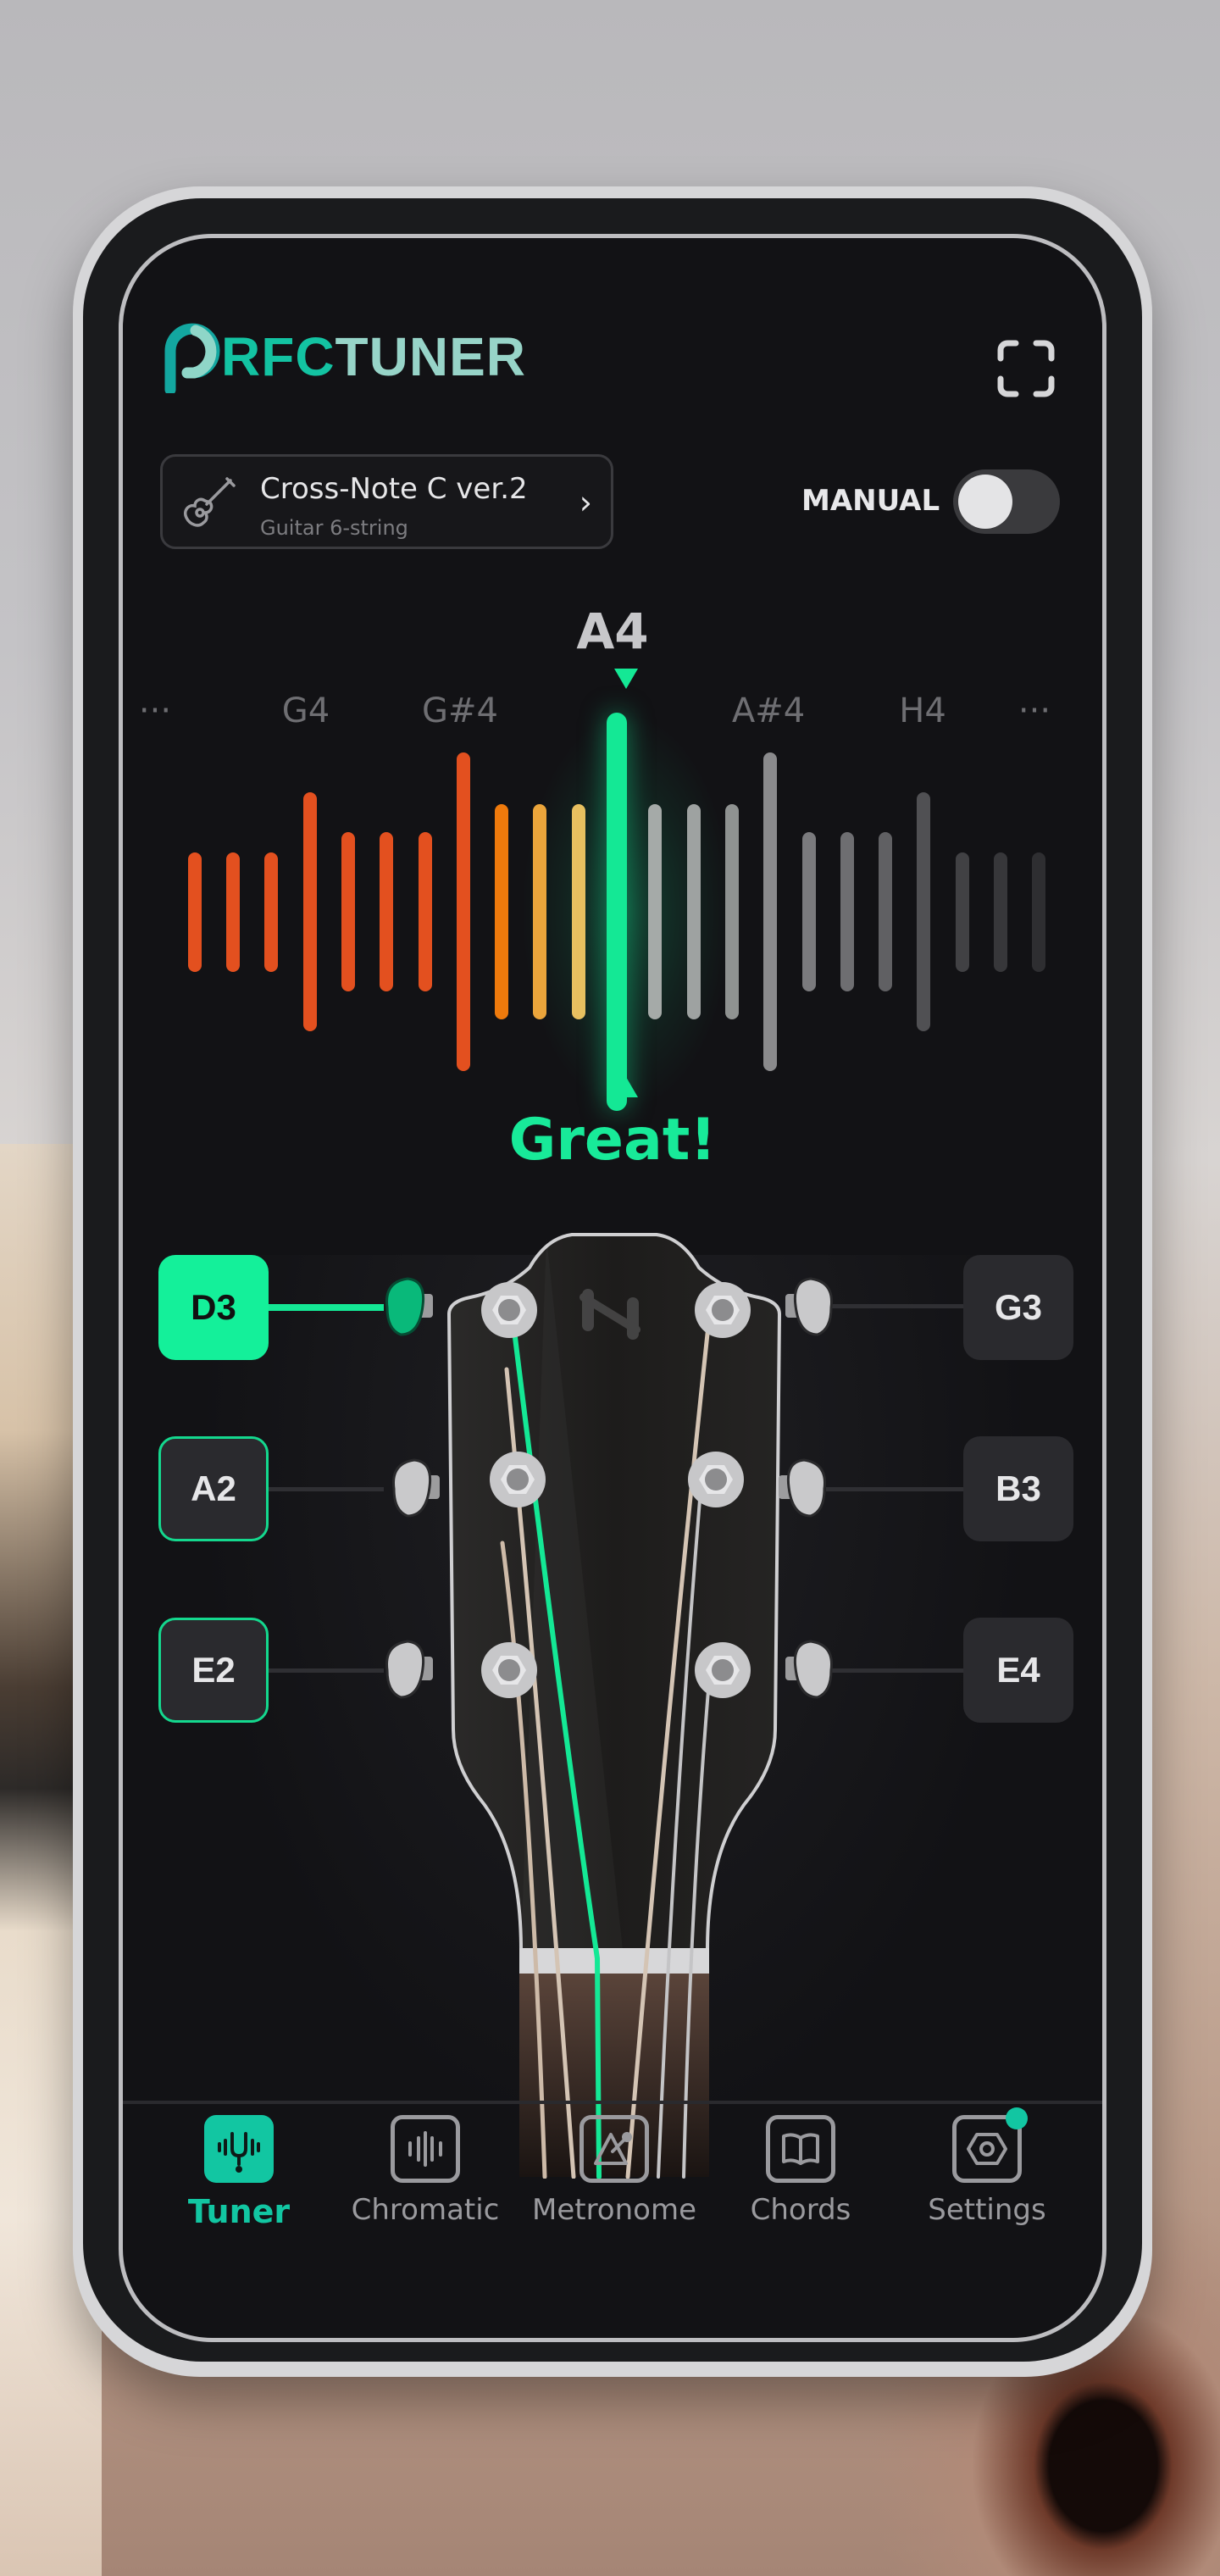 This screenshot has height=2576, width=1220. Describe the element at coordinates (585, 502) in the screenshot. I see `chevron-right-icon: ›` at that location.